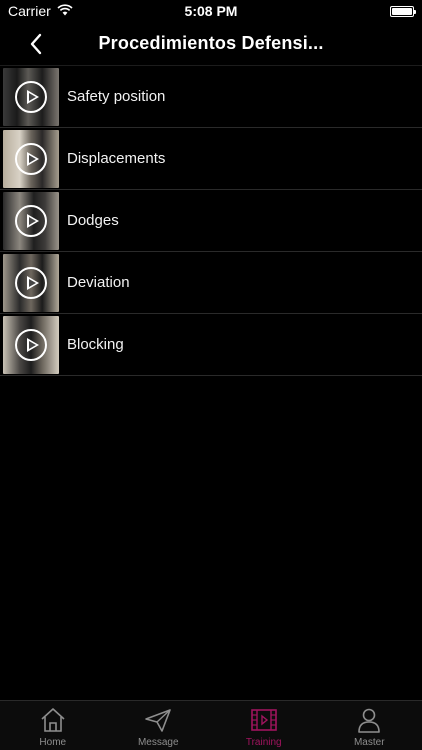 This screenshot has height=750, width=422. I want to click on tab-label: Message, so click(158, 742).